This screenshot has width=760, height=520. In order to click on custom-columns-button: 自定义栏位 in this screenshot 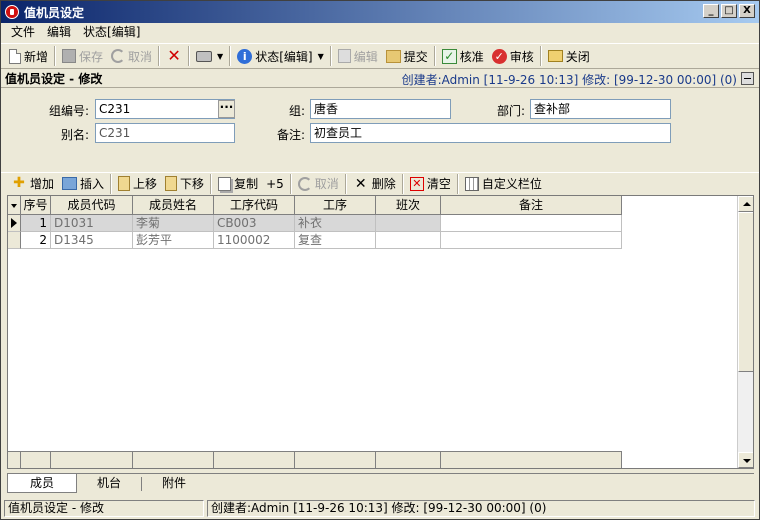, I will do `click(503, 184)`.